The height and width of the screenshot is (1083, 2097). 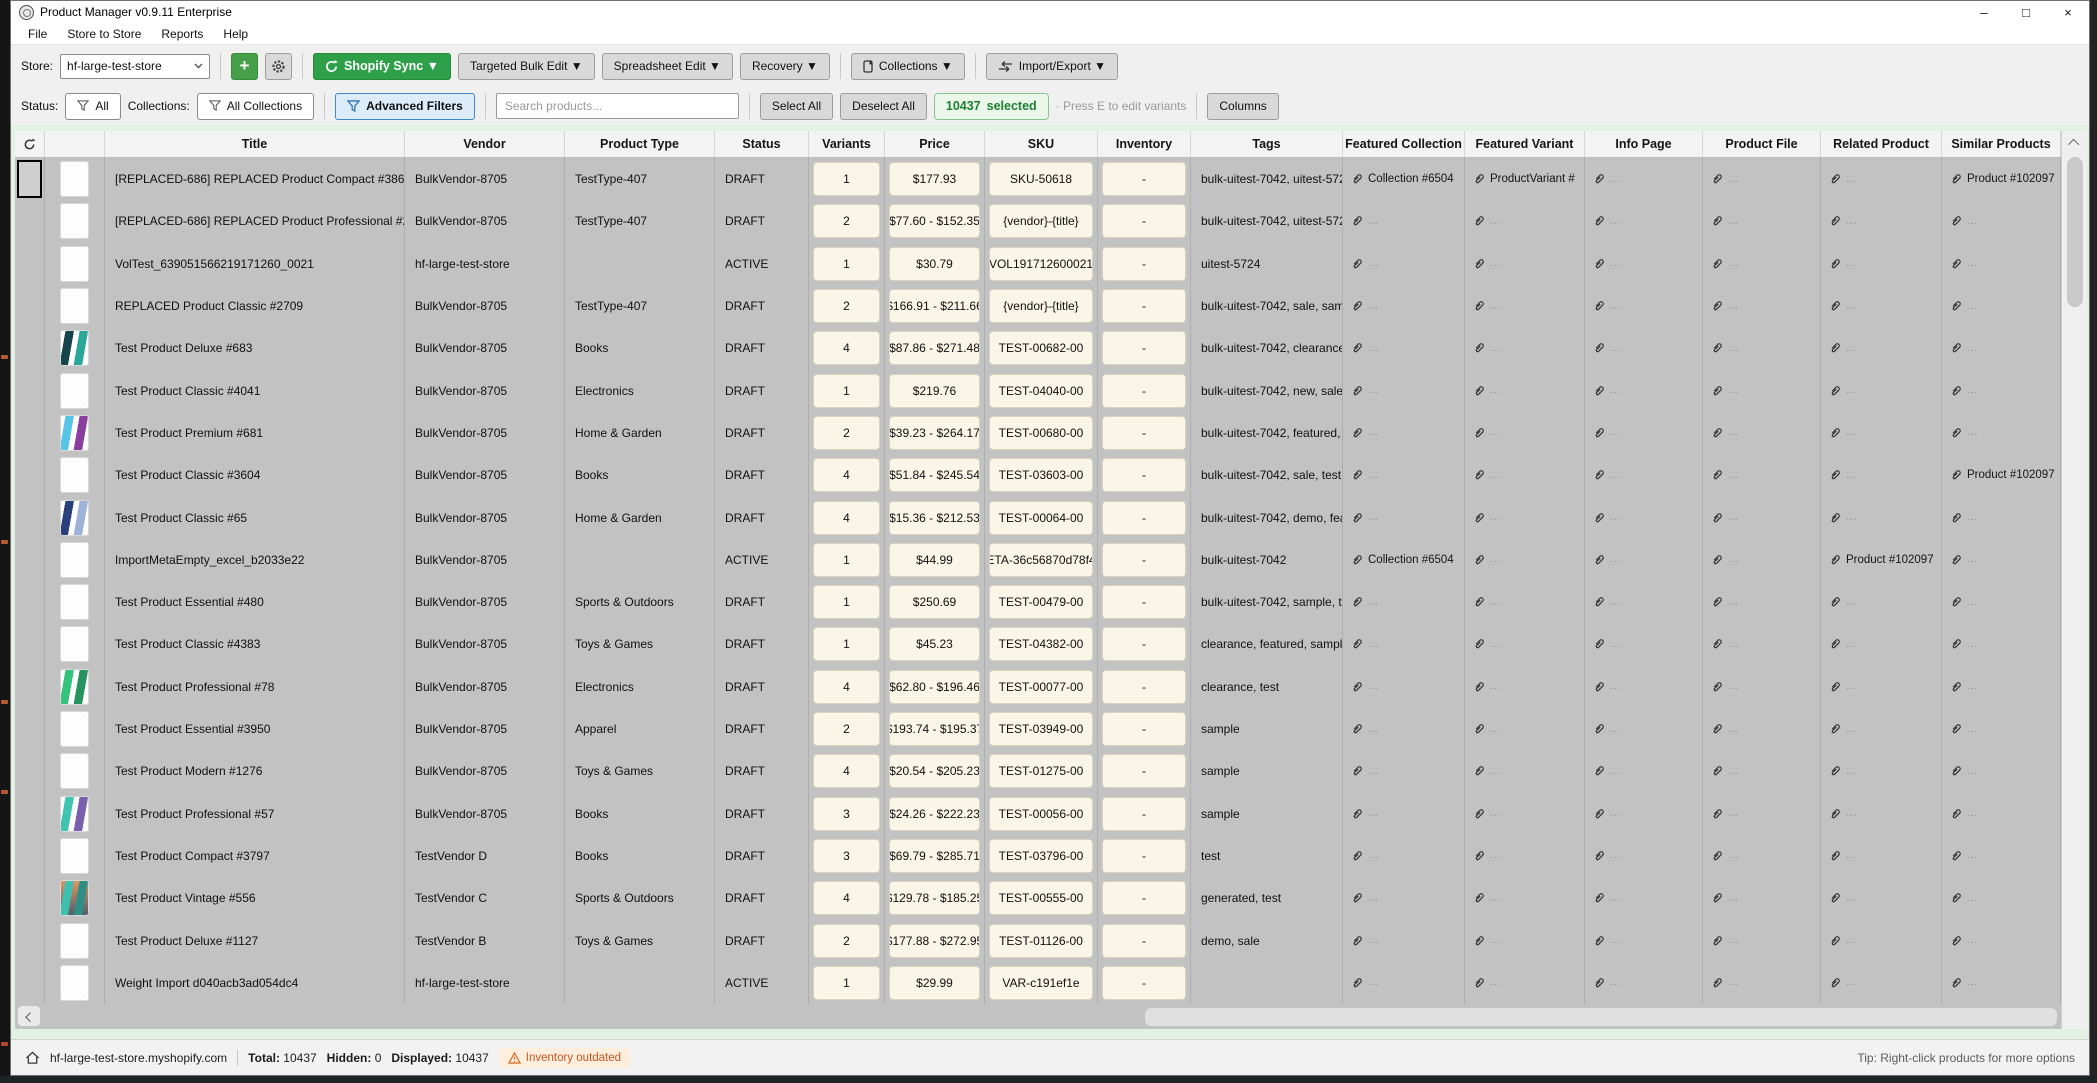 I want to click on tags-cell: bulk-uitest-7042, sale, sample, so click(x=1267, y=306).